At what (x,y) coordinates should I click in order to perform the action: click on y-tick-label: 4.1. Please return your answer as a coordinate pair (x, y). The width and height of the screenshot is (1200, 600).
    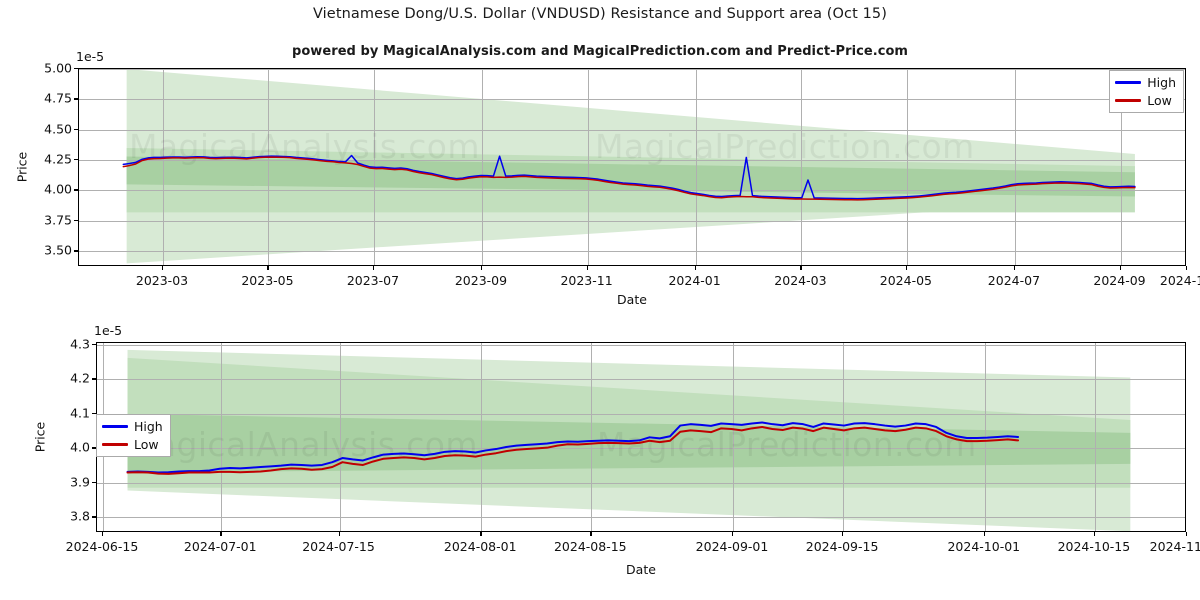
    Looking at the image, I should click on (80, 413).